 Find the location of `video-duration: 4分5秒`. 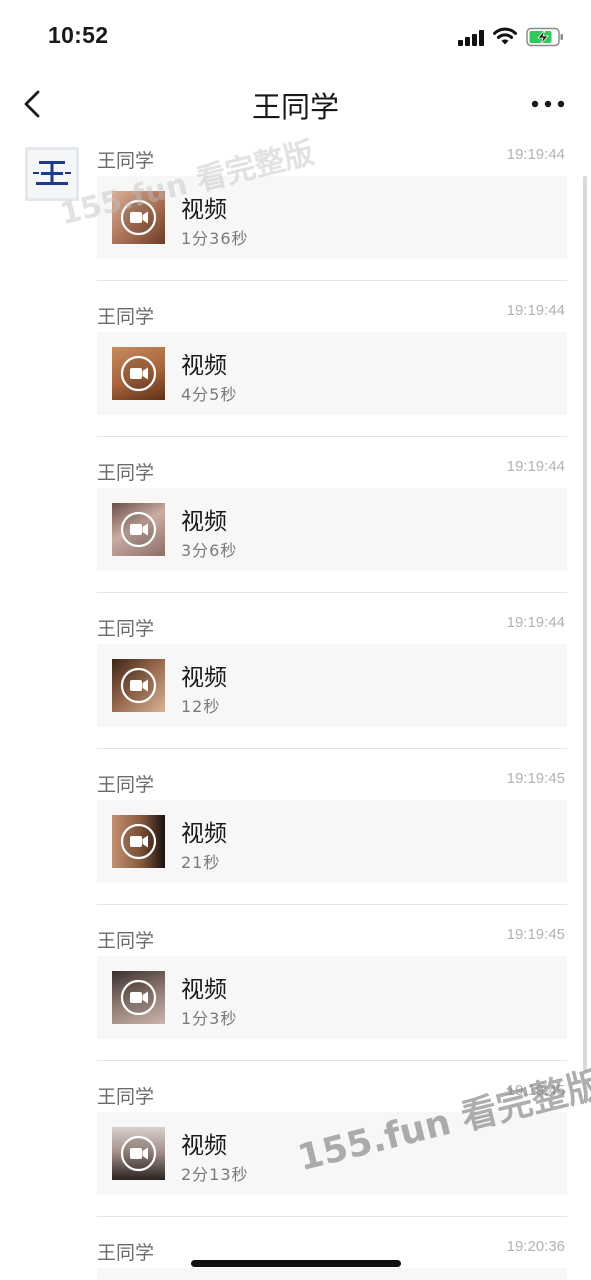

video-duration: 4分5秒 is located at coordinates (209, 394).